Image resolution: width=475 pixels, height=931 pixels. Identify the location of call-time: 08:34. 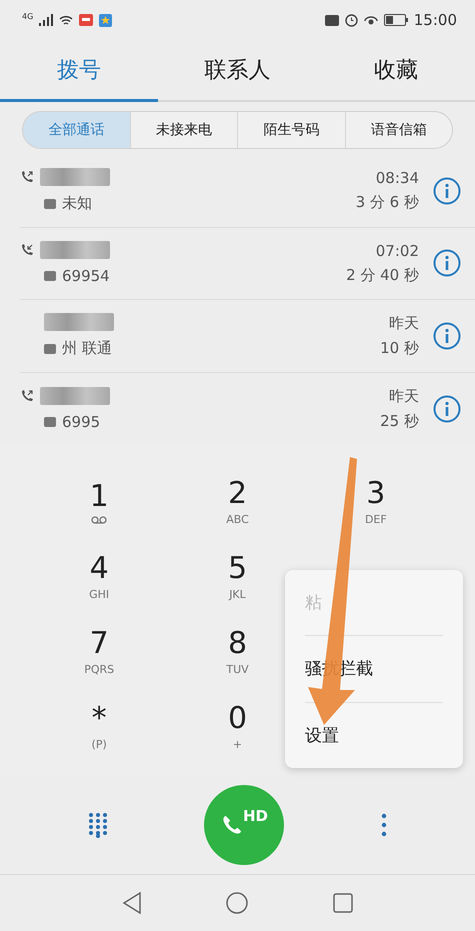
(397, 178).